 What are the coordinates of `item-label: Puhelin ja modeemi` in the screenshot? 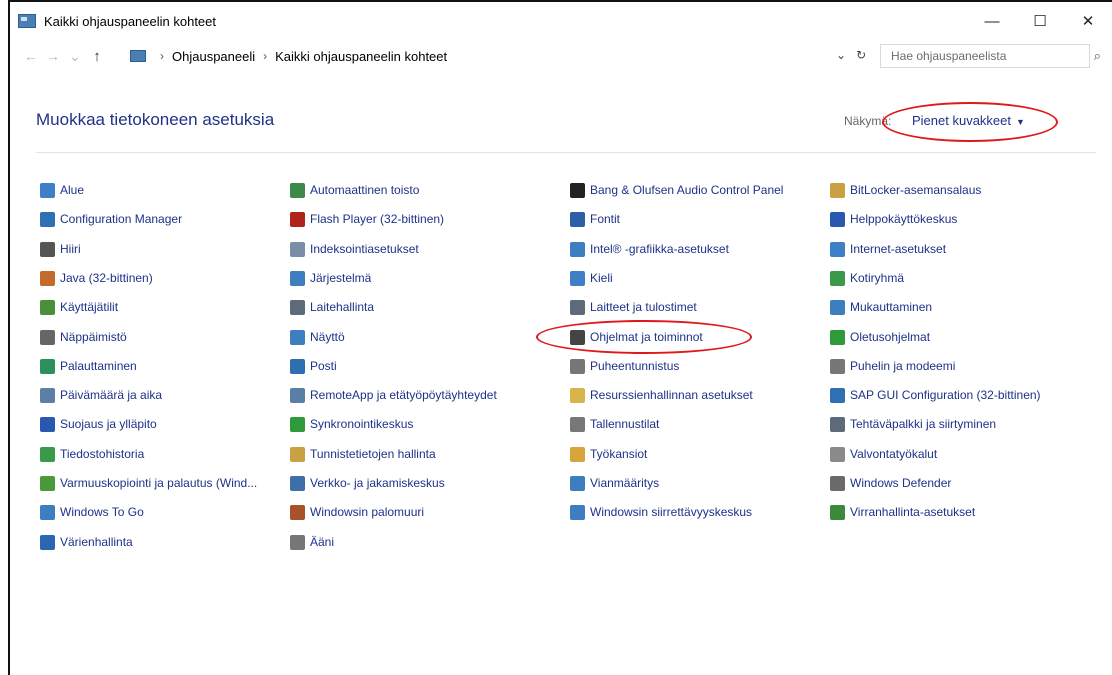 It's located at (903, 366).